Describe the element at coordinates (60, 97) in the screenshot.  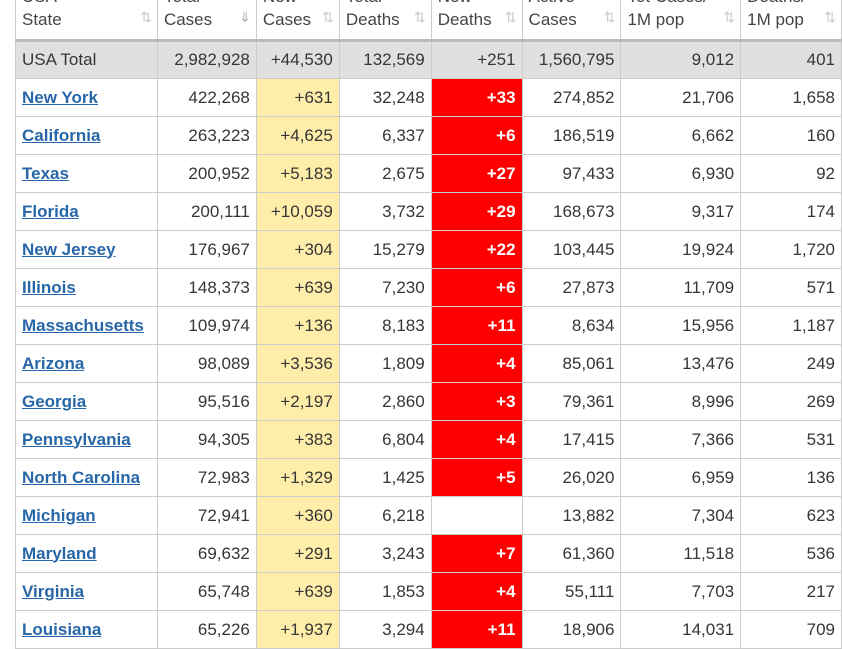
I see `state-link: New York` at that location.